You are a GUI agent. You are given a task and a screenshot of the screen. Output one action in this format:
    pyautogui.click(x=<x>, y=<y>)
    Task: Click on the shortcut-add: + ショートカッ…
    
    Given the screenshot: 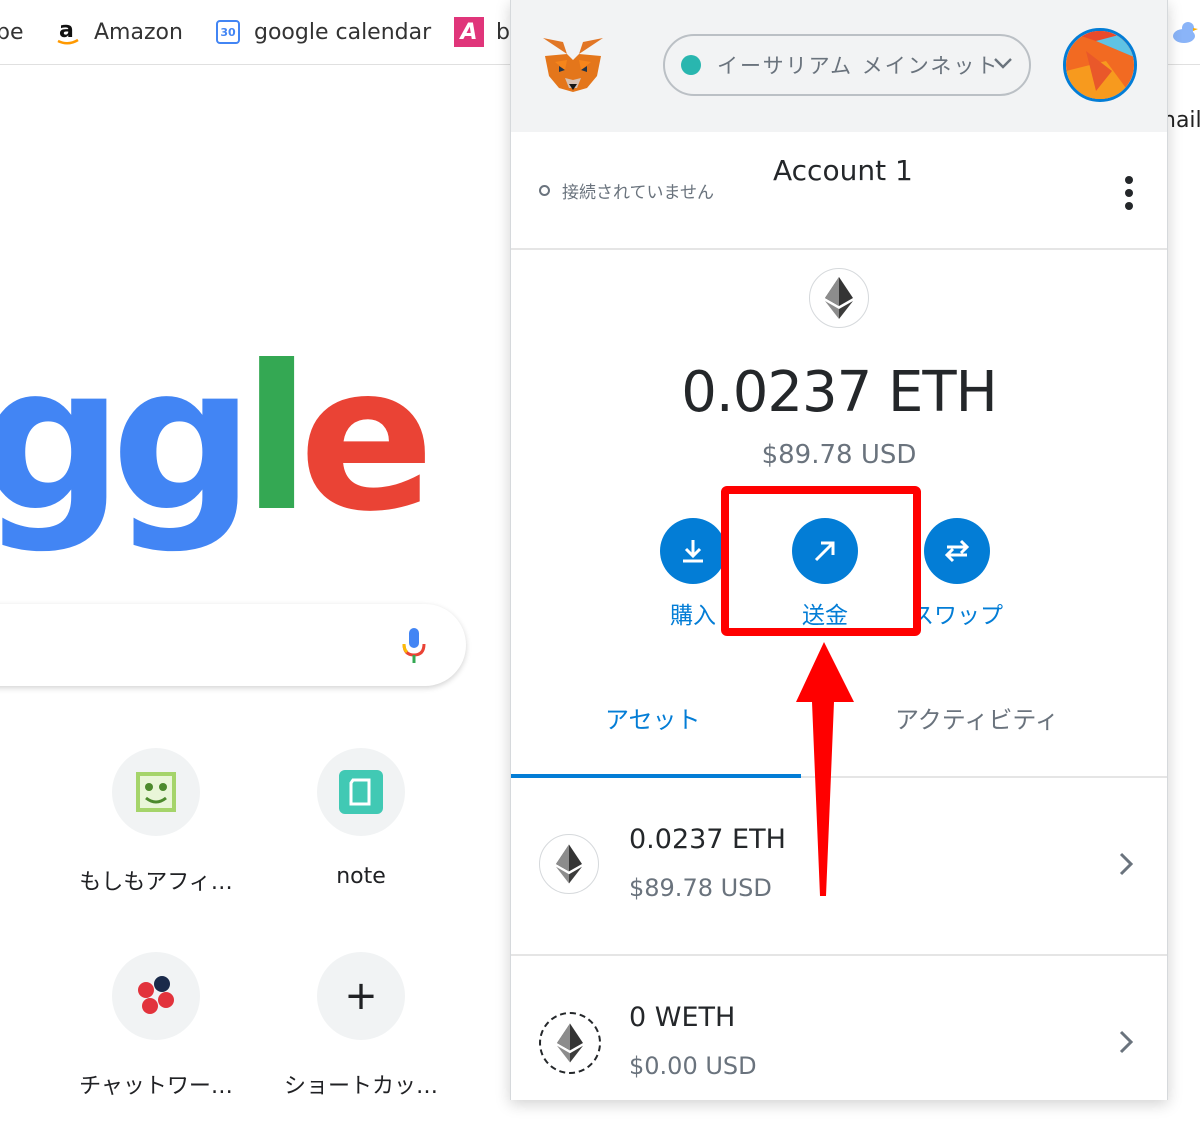 What is the action you would take?
    pyautogui.click(x=361, y=1026)
    